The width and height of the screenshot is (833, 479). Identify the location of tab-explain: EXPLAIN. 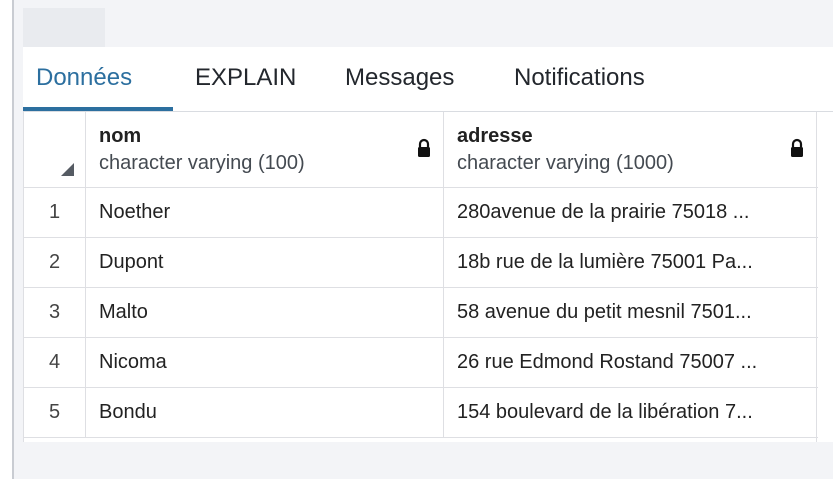
(245, 78).